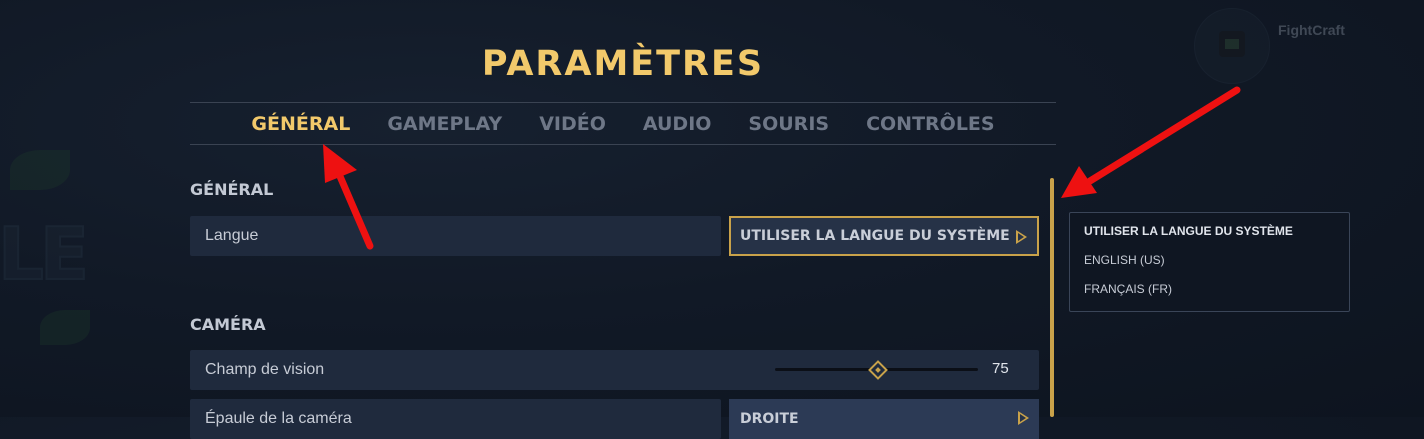 This screenshot has width=1424, height=439. I want to click on page-title: PARAMÈTRES, so click(623, 64).